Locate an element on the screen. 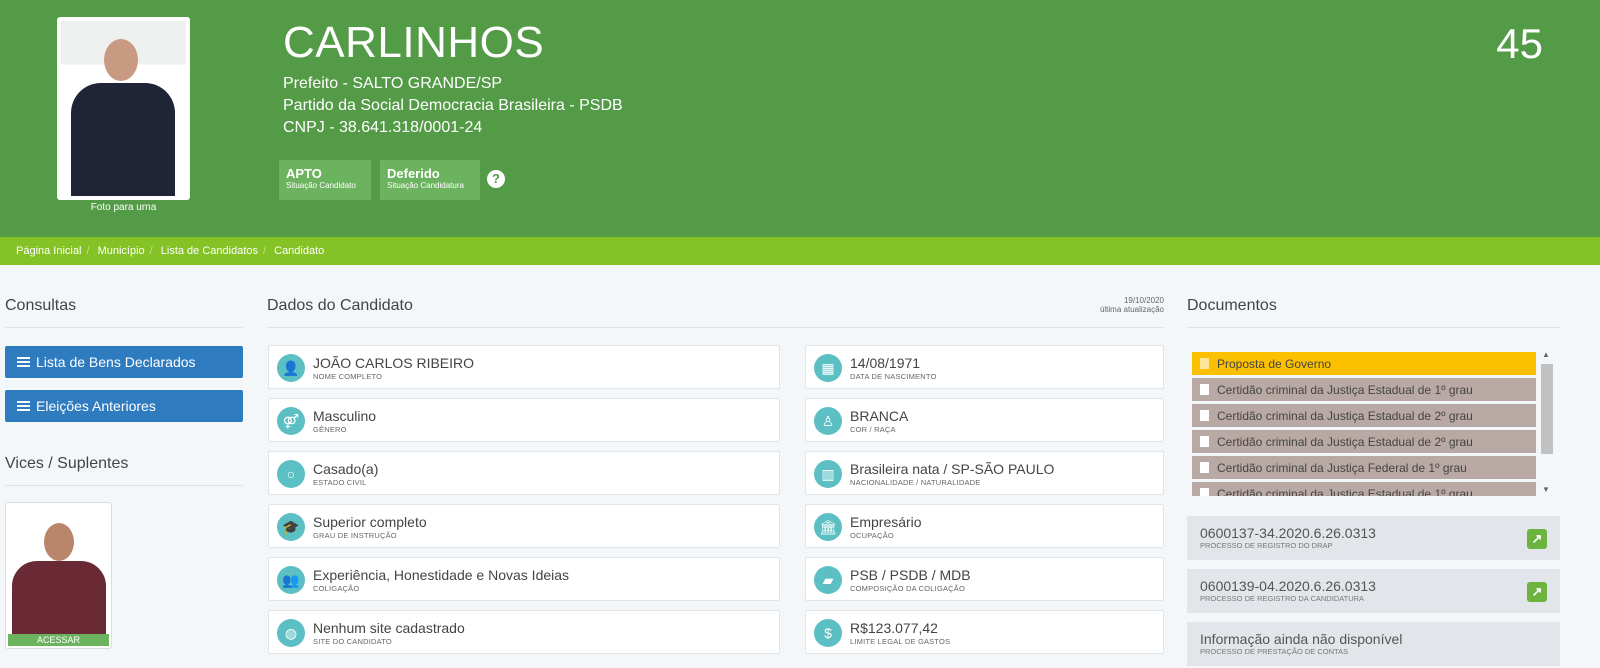 Image resolution: width=1600 pixels, height=668 pixels. field-value: 14/08/1971 is located at coordinates (885, 363).